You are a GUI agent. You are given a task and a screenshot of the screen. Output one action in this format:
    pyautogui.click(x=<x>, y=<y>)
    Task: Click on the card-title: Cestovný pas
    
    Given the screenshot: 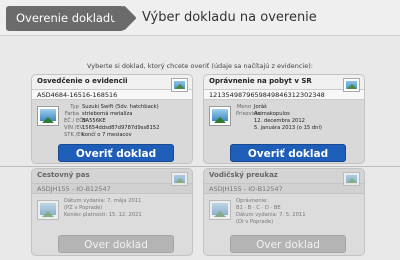 What is the action you would take?
    pyautogui.click(x=112, y=176)
    